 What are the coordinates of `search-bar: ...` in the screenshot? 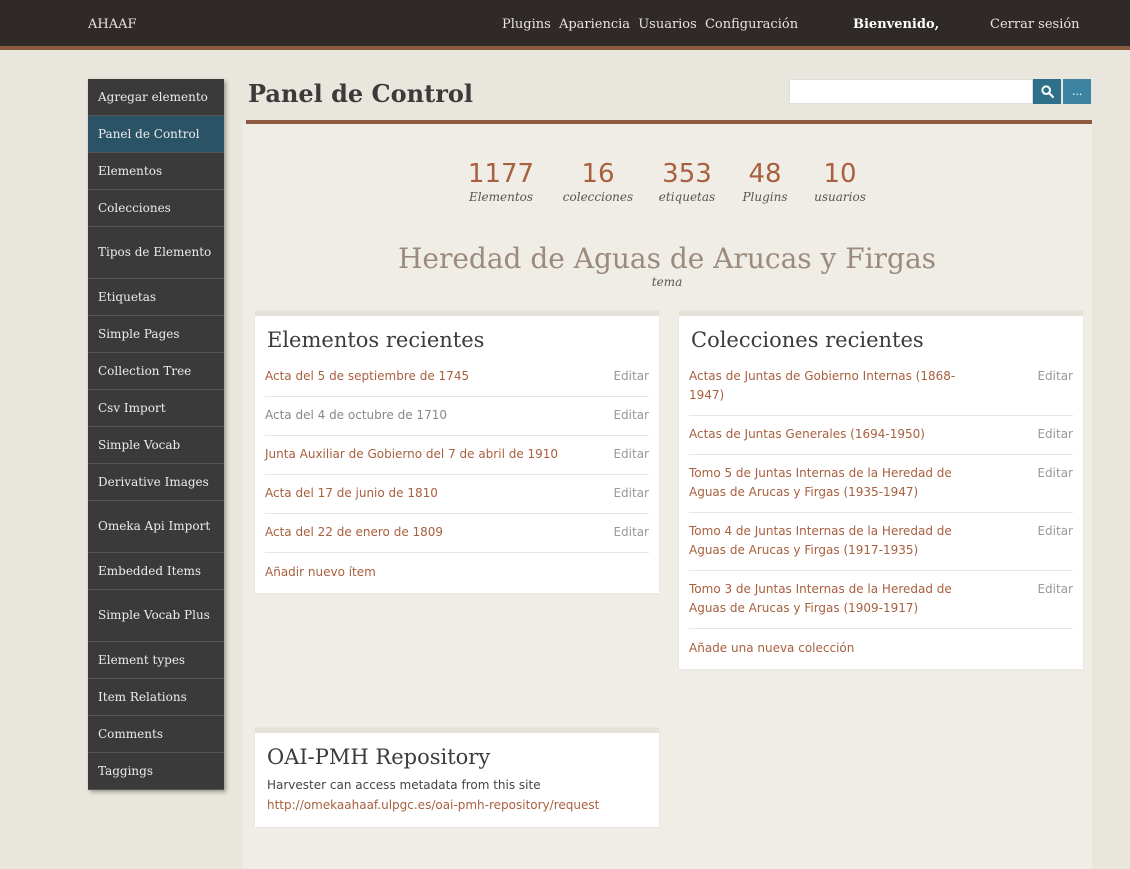 It's located at (940, 91).